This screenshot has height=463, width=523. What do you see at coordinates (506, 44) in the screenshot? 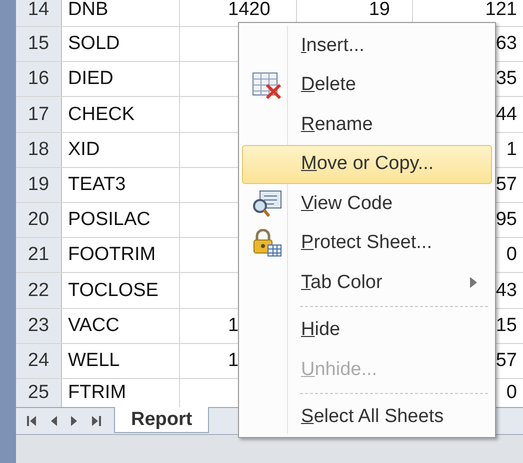
I see `table-cell: 63` at bounding box center [506, 44].